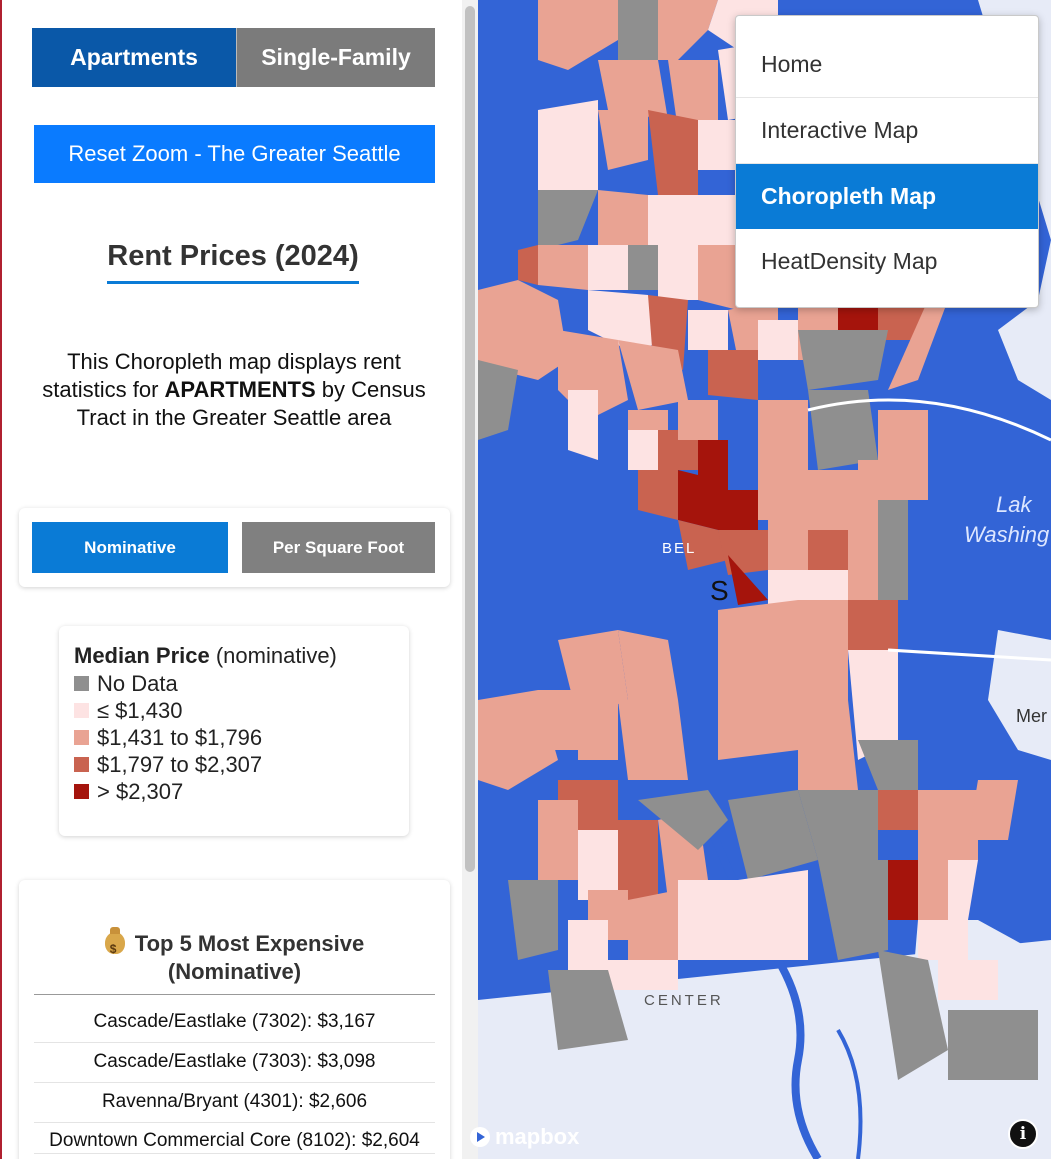 This screenshot has width=1051, height=1159. What do you see at coordinates (338, 547) in the screenshot?
I see `per-square-foot-button: Per Square Foot` at bounding box center [338, 547].